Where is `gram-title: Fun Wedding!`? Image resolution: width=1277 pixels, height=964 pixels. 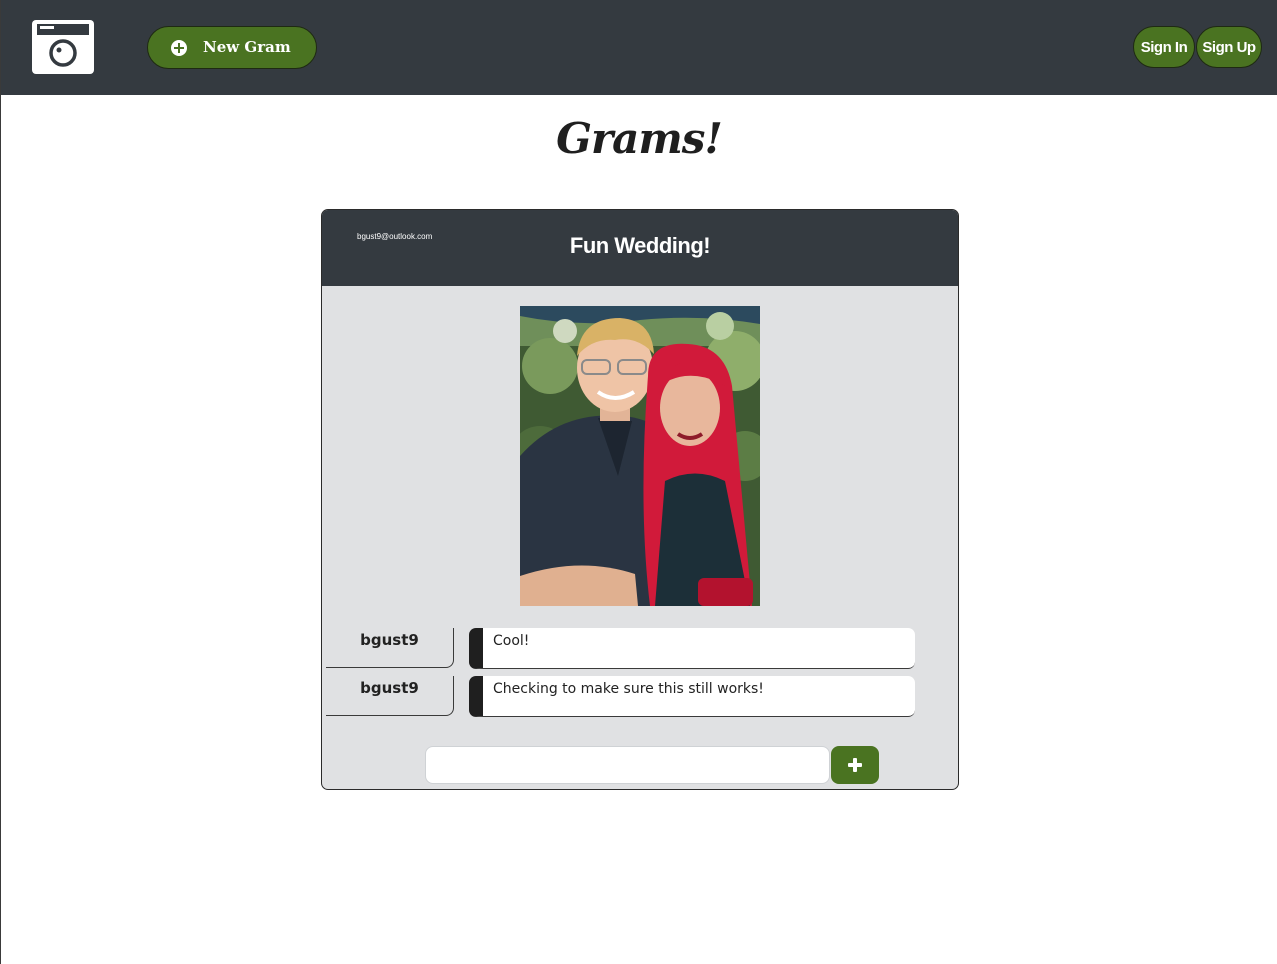
gram-title: Fun Wedding! is located at coordinates (640, 245).